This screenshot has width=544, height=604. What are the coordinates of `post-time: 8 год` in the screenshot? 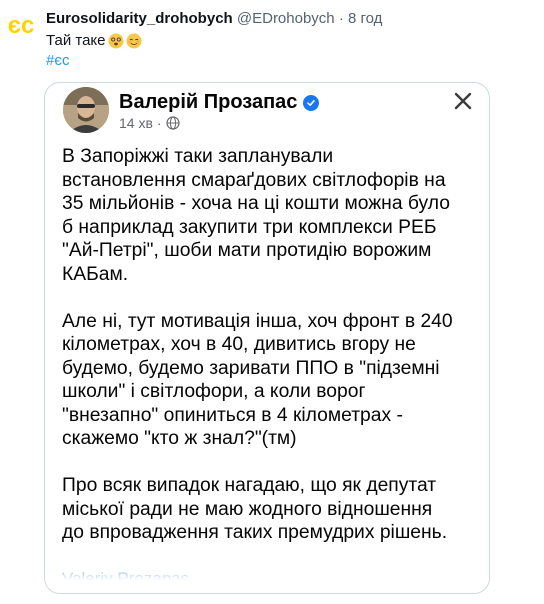 It's located at (365, 18).